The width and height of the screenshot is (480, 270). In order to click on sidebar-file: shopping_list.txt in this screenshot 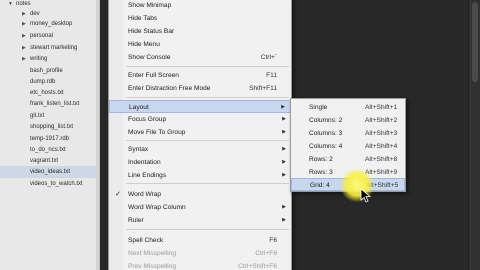, I will do `click(49, 127)`.